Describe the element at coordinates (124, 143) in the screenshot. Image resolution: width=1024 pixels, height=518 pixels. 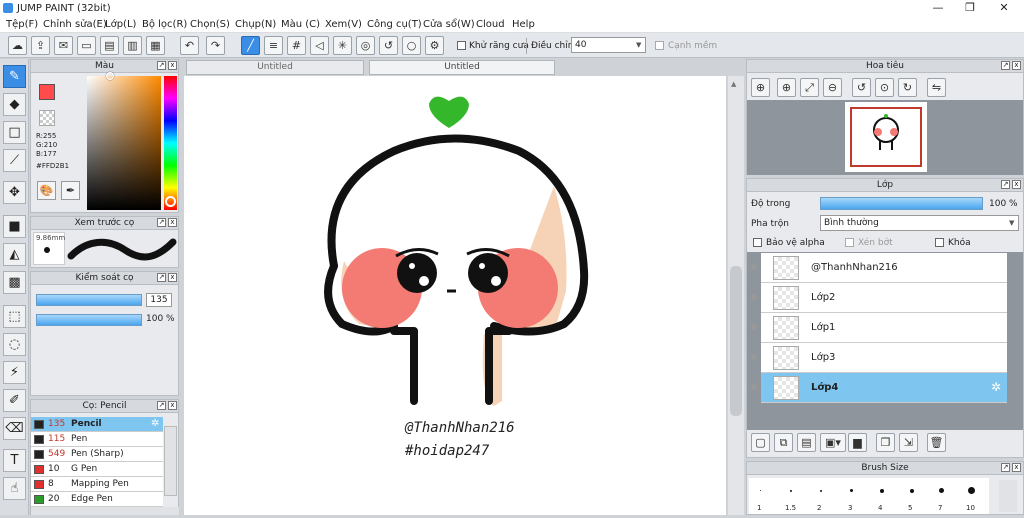
I see `saturation-value-picker` at that location.